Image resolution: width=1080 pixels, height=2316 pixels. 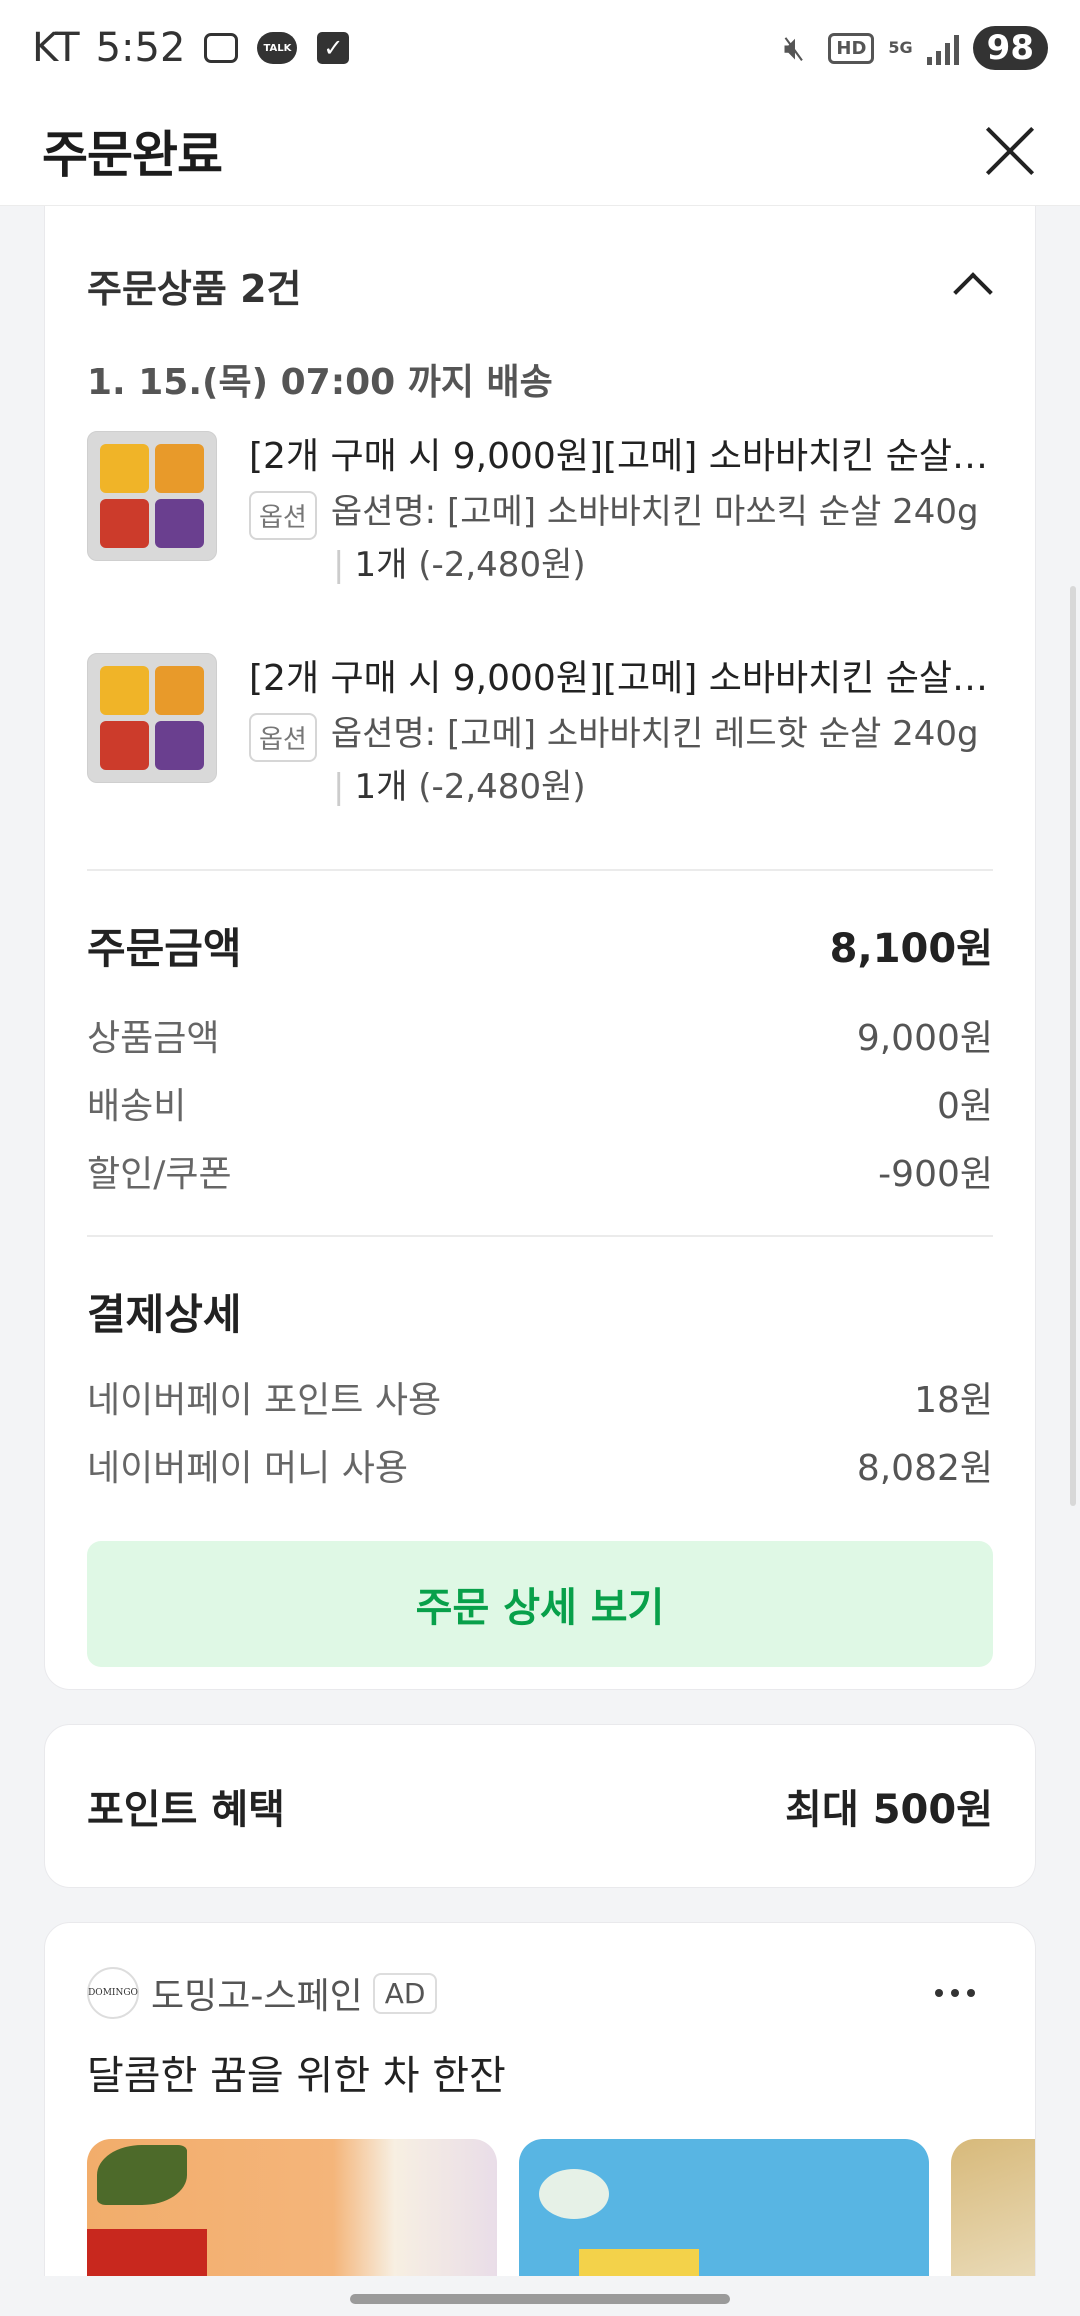 What do you see at coordinates (794, 48) in the screenshot?
I see `mute-icon: 🔇︎` at bounding box center [794, 48].